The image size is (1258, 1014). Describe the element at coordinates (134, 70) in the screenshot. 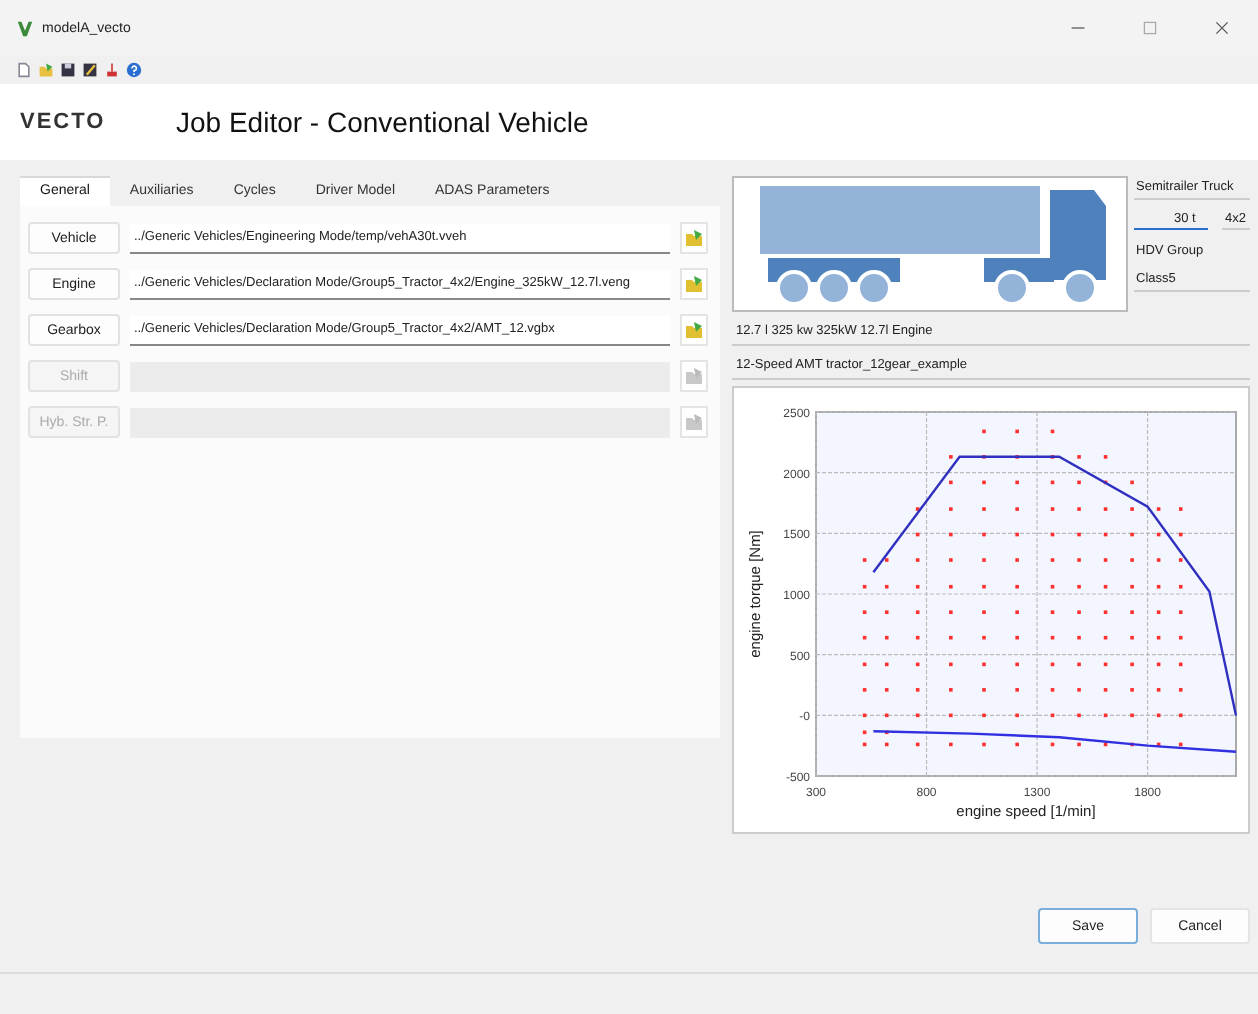

I see `help-icon` at that location.